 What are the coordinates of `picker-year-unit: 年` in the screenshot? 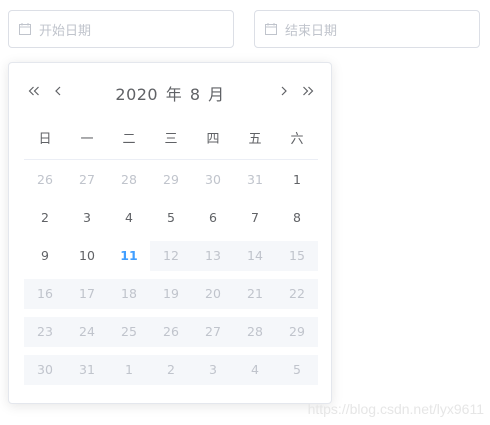 It's located at (174, 94).